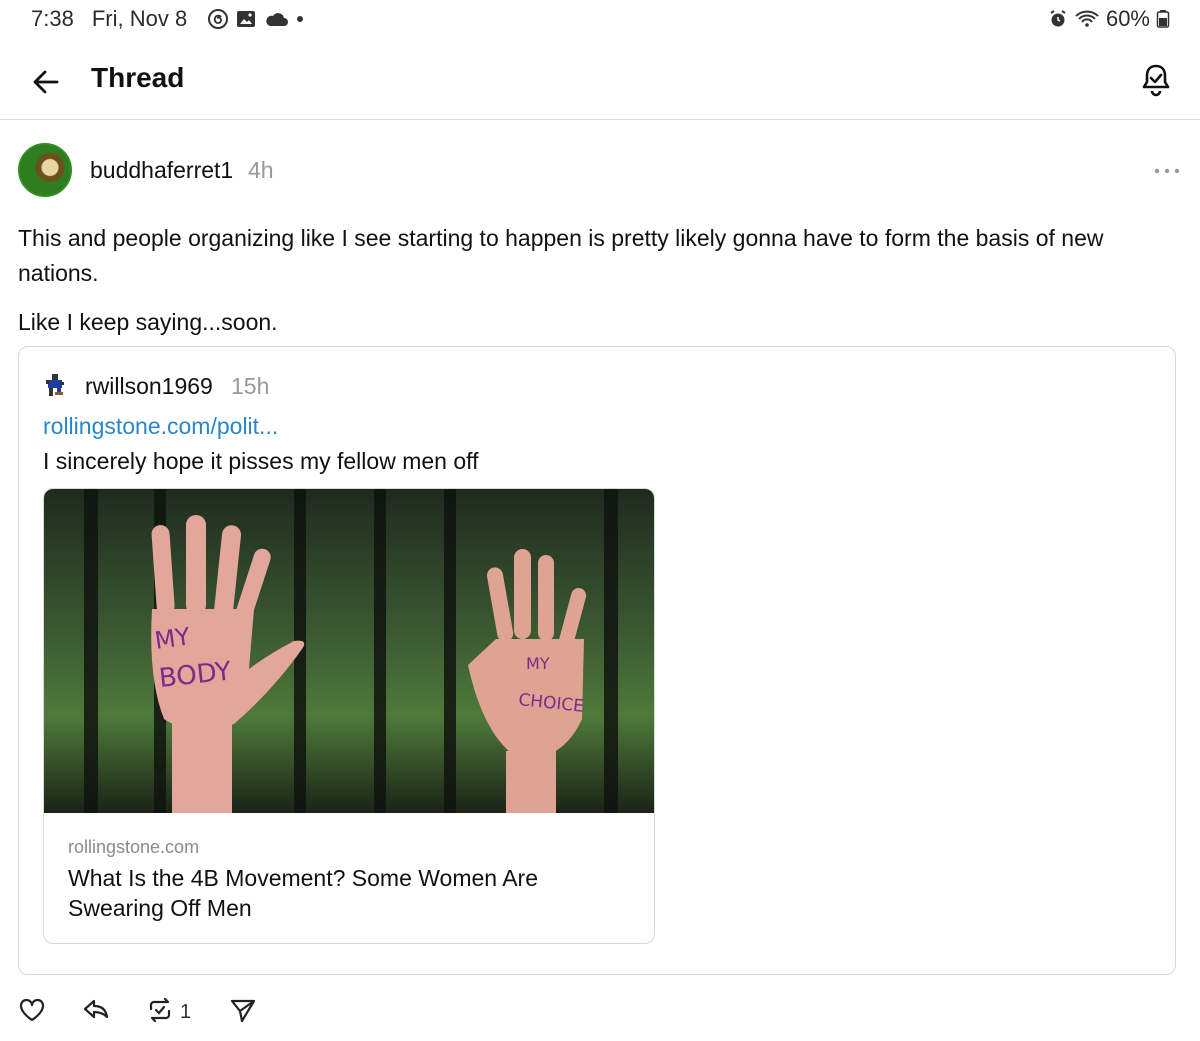 This screenshot has height=1041, width=1200. What do you see at coordinates (276, 19) in the screenshot?
I see `cloud-icon` at bounding box center [276, 19].